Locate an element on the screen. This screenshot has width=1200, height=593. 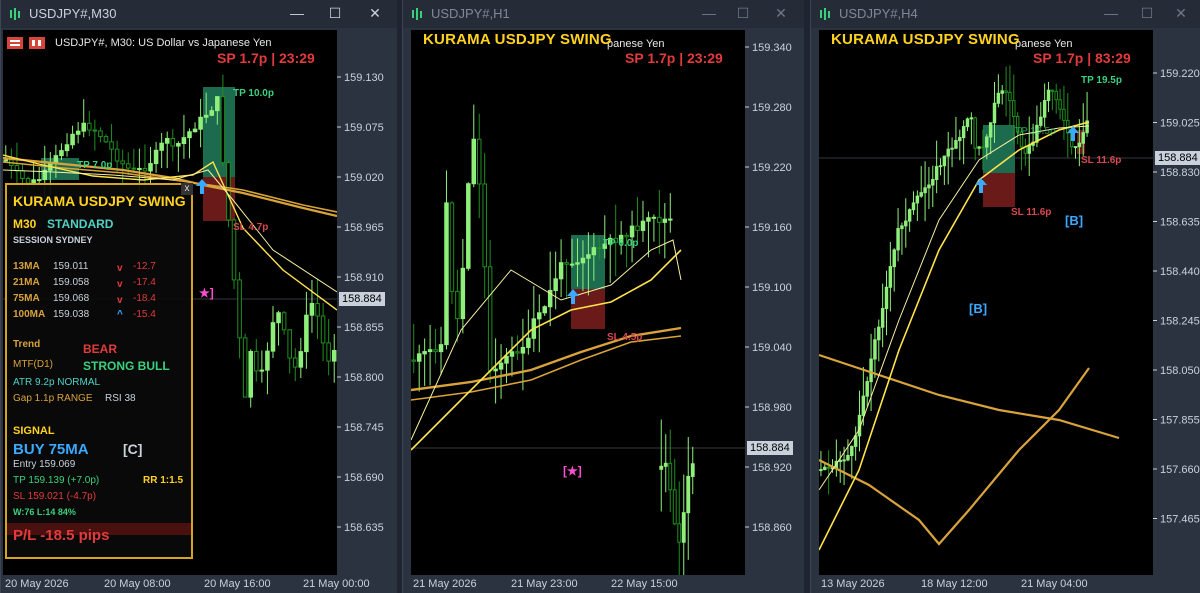
sl-zone is located at coordinates (999, 190).